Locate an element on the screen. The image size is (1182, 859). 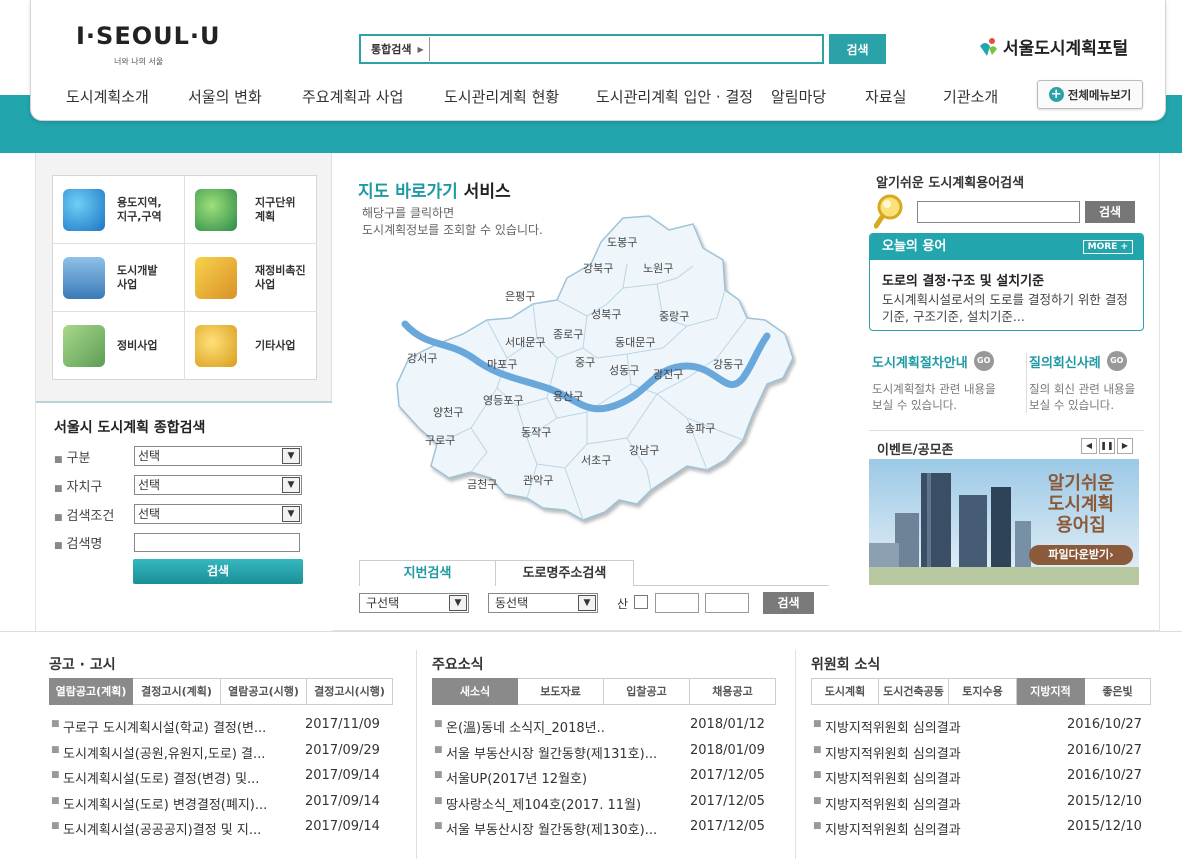
condition-select: 선택 ▼ is located at coordinates (218, 514).